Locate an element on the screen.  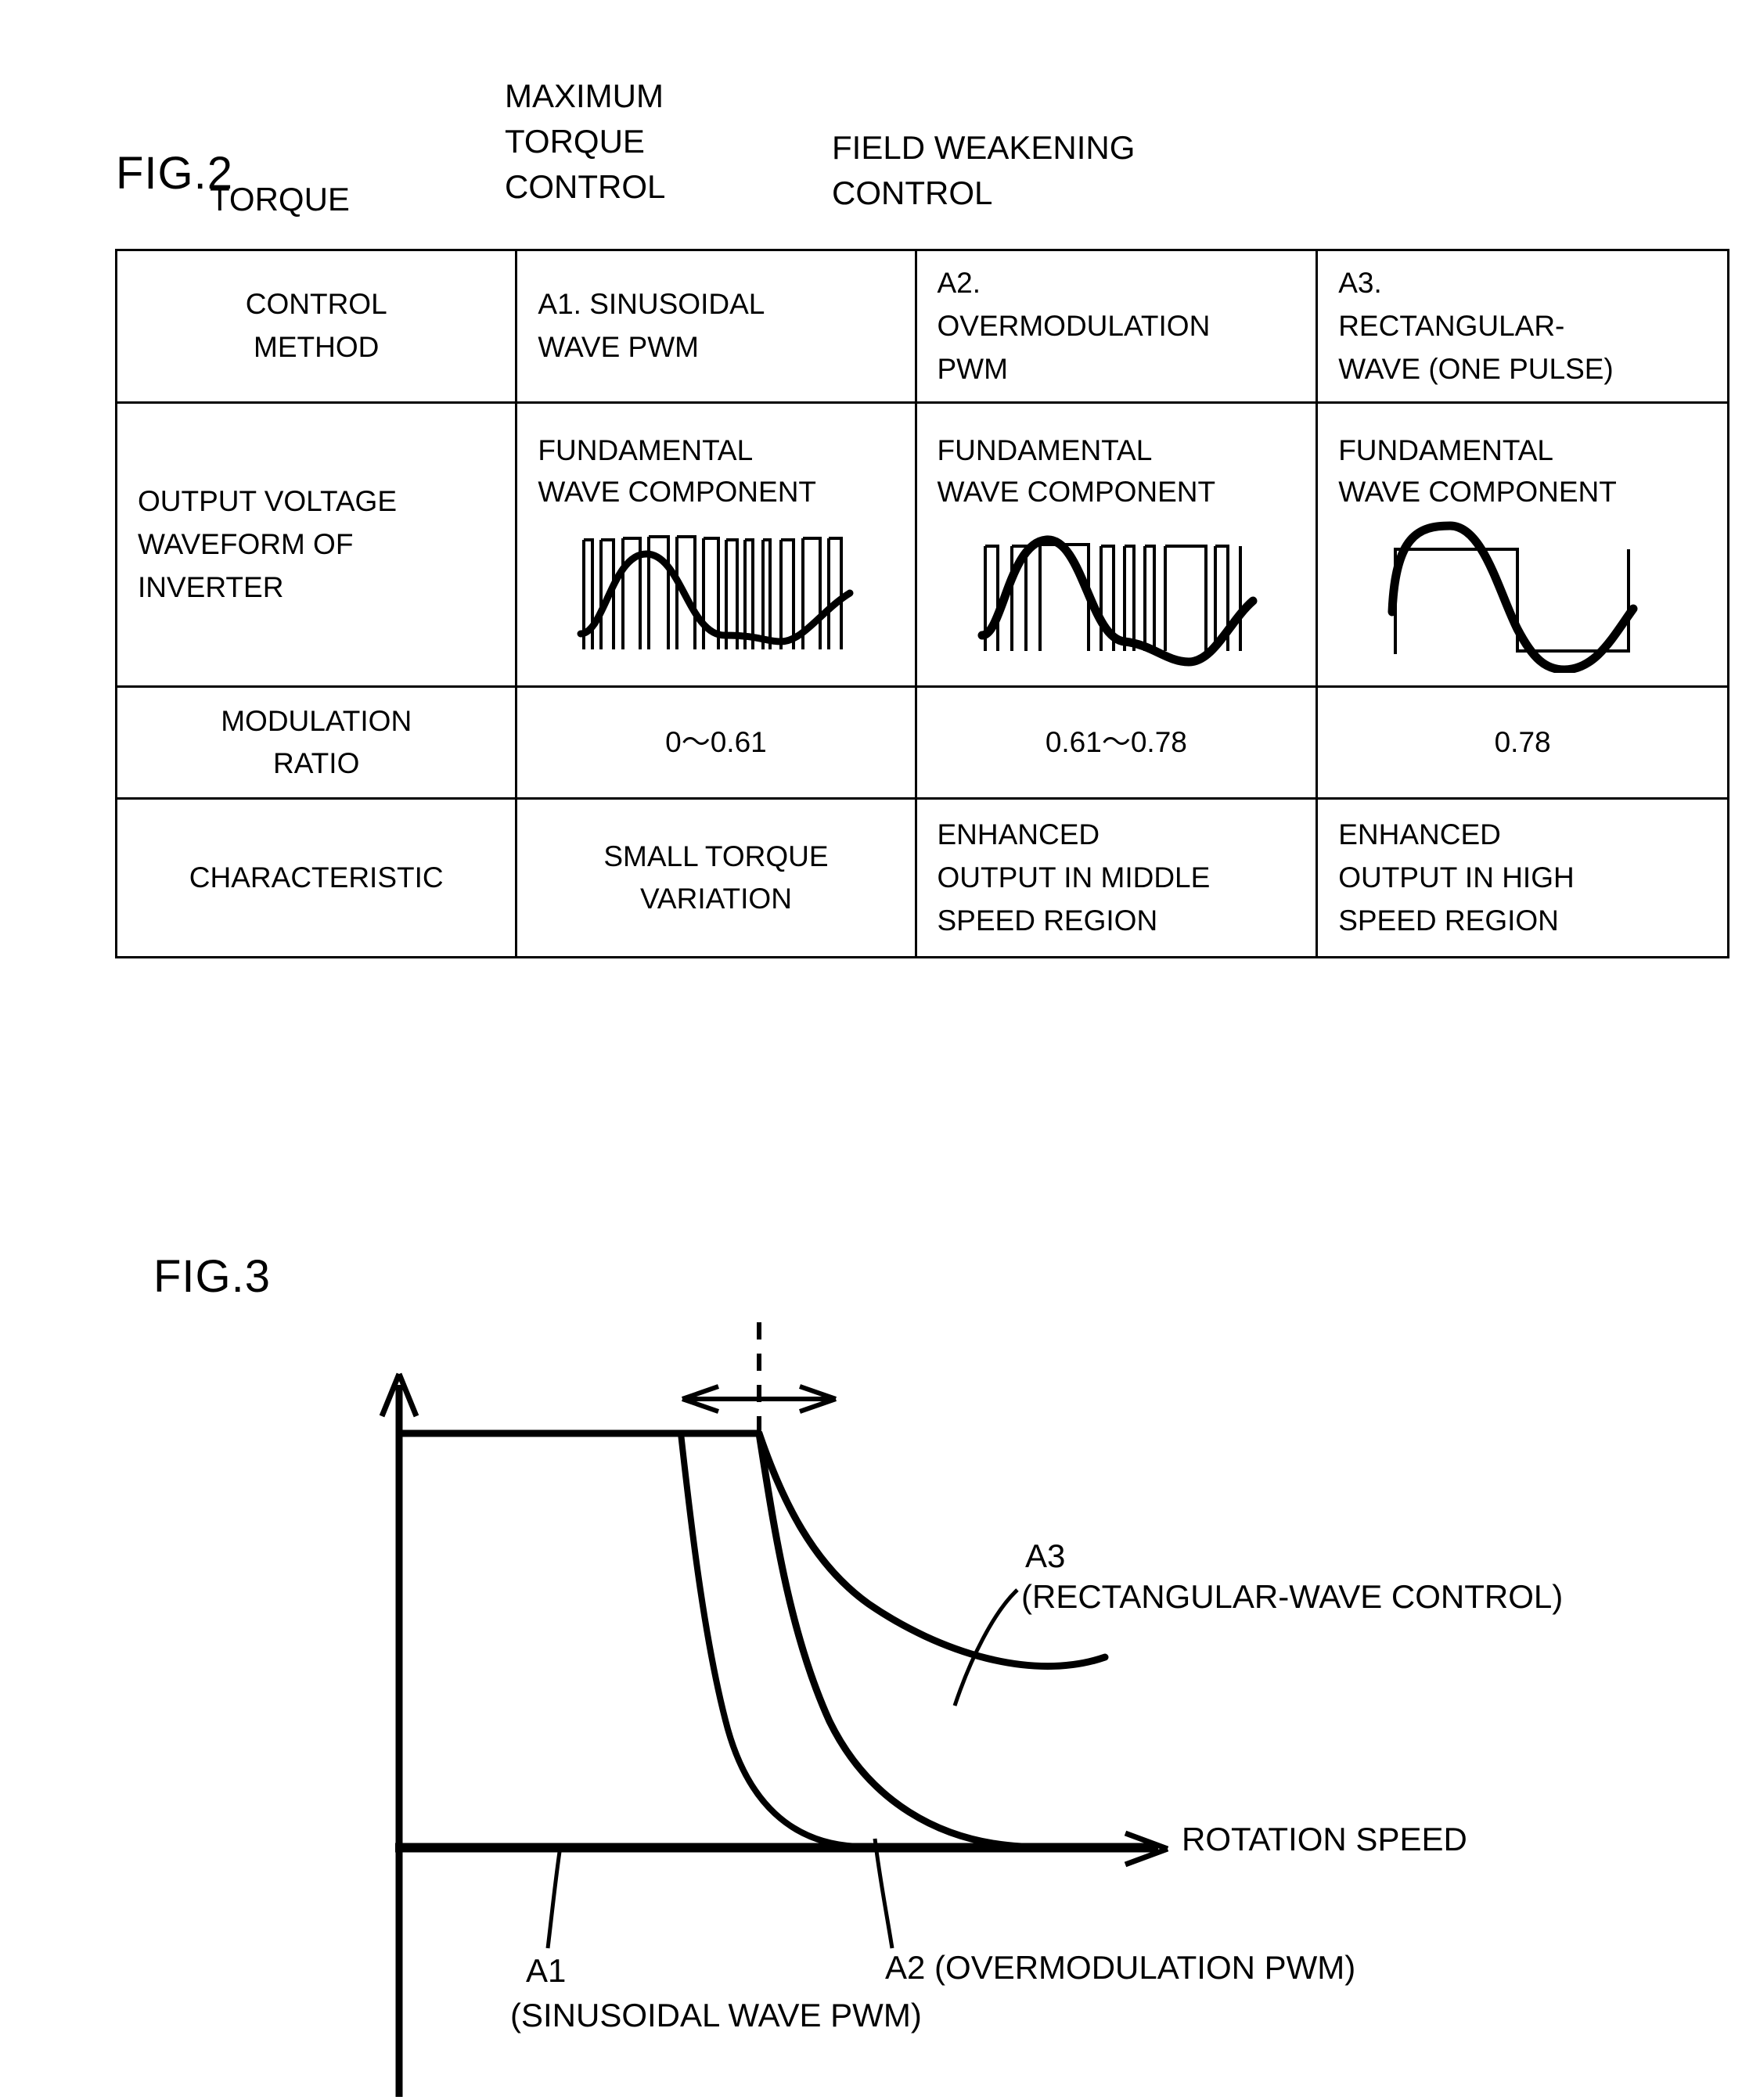
cell-a2-modulation-ratio: 0.61～0.78 is located at coordinates (1116, 742).